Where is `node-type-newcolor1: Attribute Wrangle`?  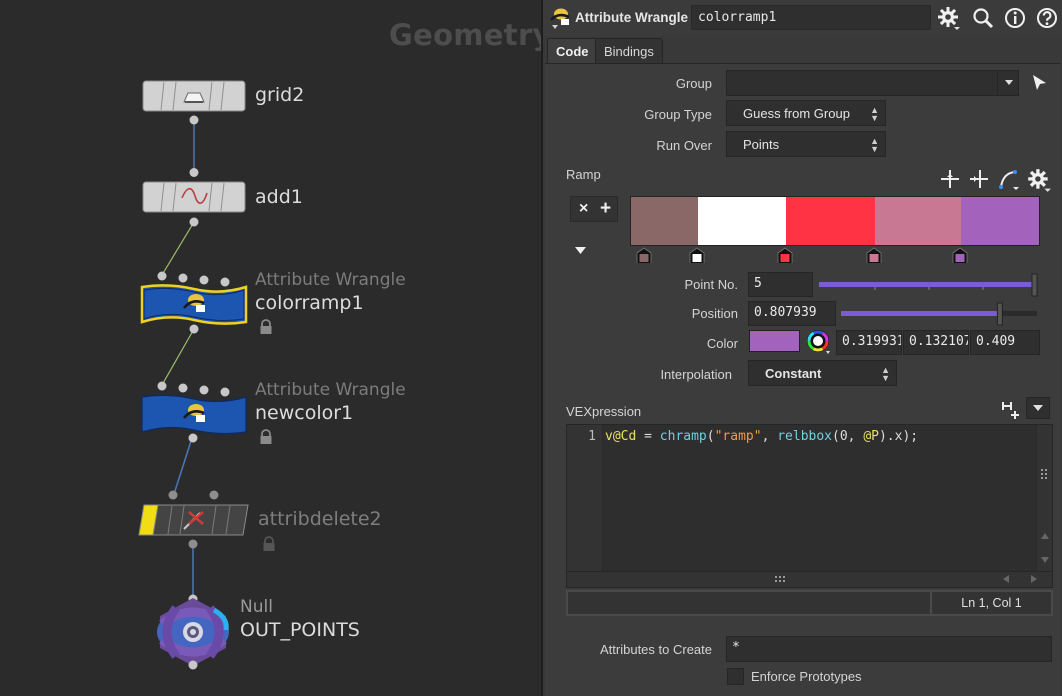
node-type-newcolor1: Attribute Wrangle is located at coordinates (330, 390).